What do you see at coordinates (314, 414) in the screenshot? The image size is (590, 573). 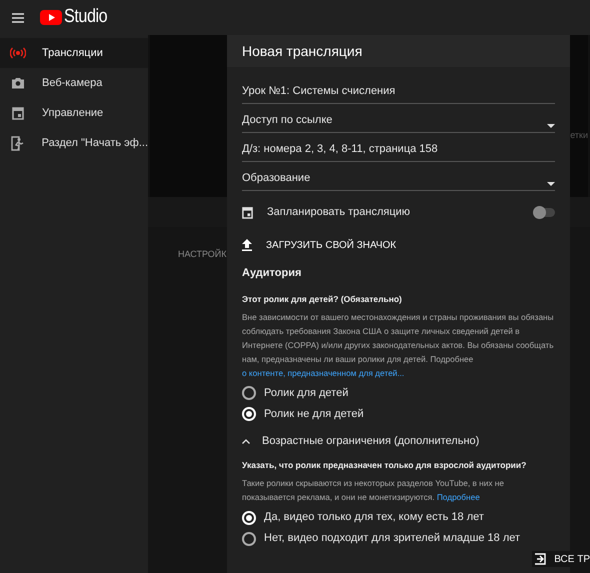 I see `radio-label: Ролик не для детей` at bounding box center [314, 414].